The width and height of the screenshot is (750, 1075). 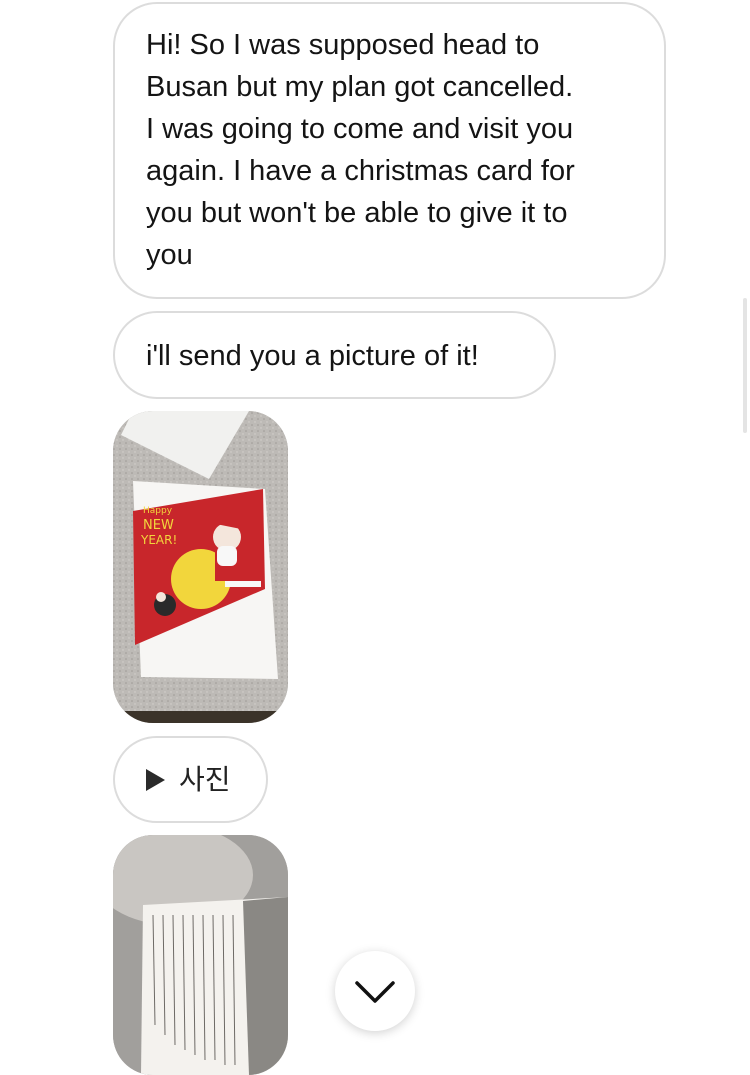 I want to click on attachment-label: 사진, so click(x=205, y=779).